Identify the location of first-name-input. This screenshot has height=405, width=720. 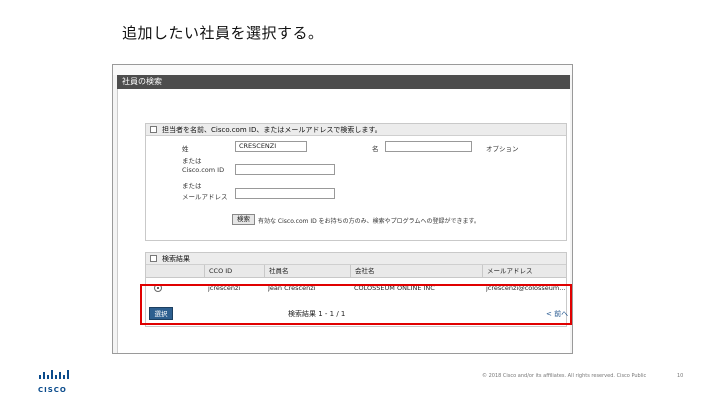
(428, 146).